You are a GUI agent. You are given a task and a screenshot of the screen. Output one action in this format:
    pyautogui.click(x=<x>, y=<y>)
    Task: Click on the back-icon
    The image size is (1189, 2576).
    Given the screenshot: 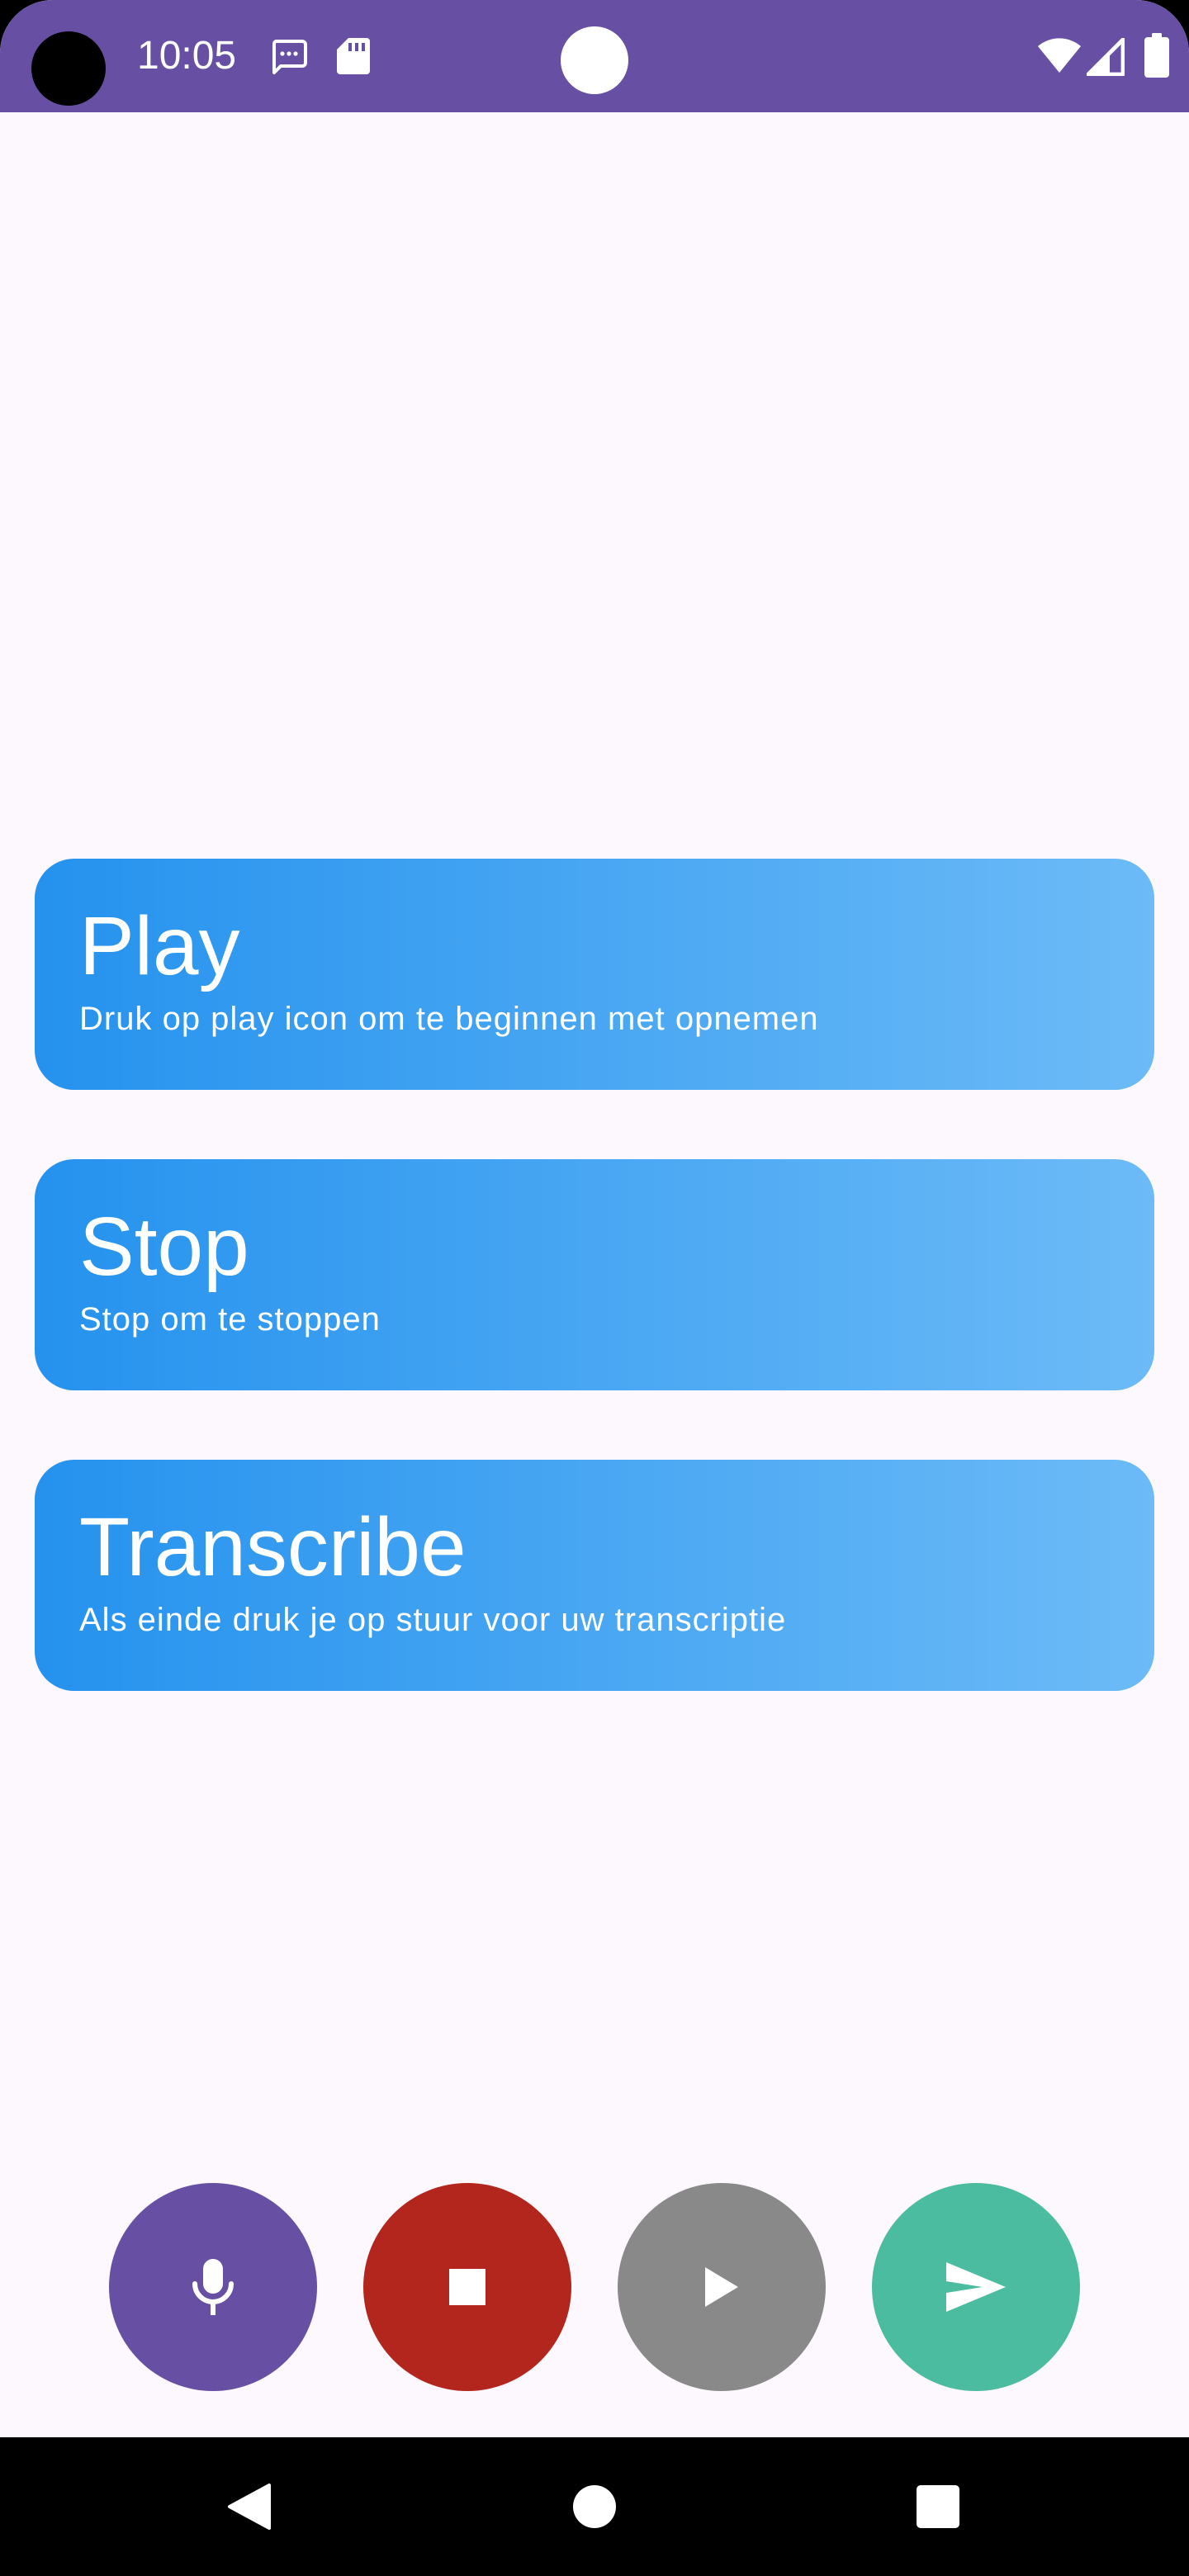 What is the action you would take?
    pyautogui.click(x=249, y=2507)
    